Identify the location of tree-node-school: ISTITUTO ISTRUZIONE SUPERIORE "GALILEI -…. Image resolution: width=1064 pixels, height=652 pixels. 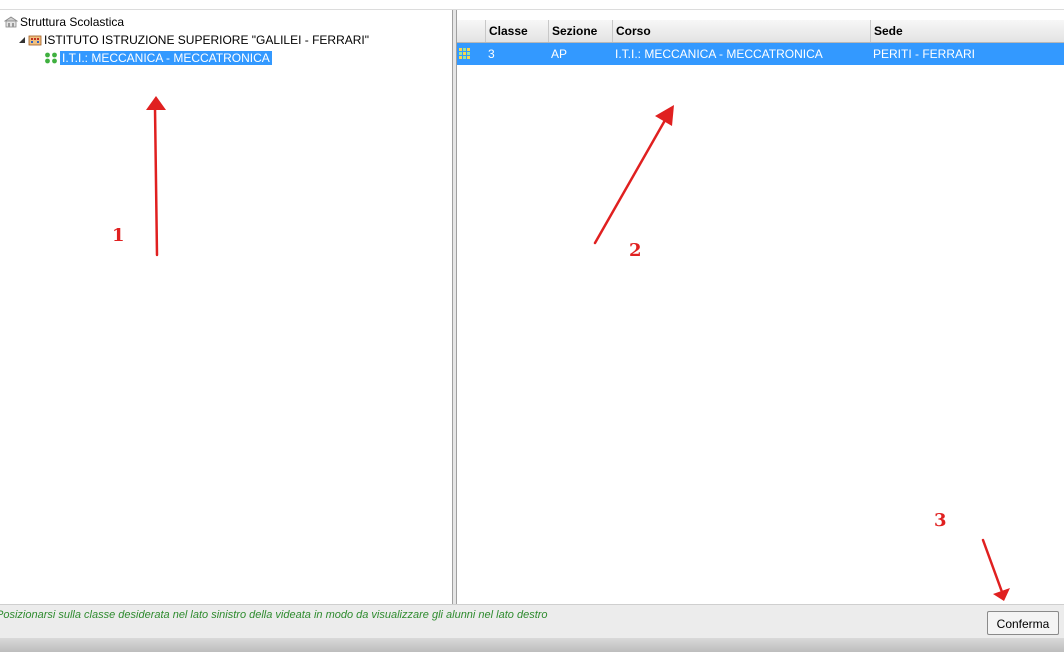
(193, 40).